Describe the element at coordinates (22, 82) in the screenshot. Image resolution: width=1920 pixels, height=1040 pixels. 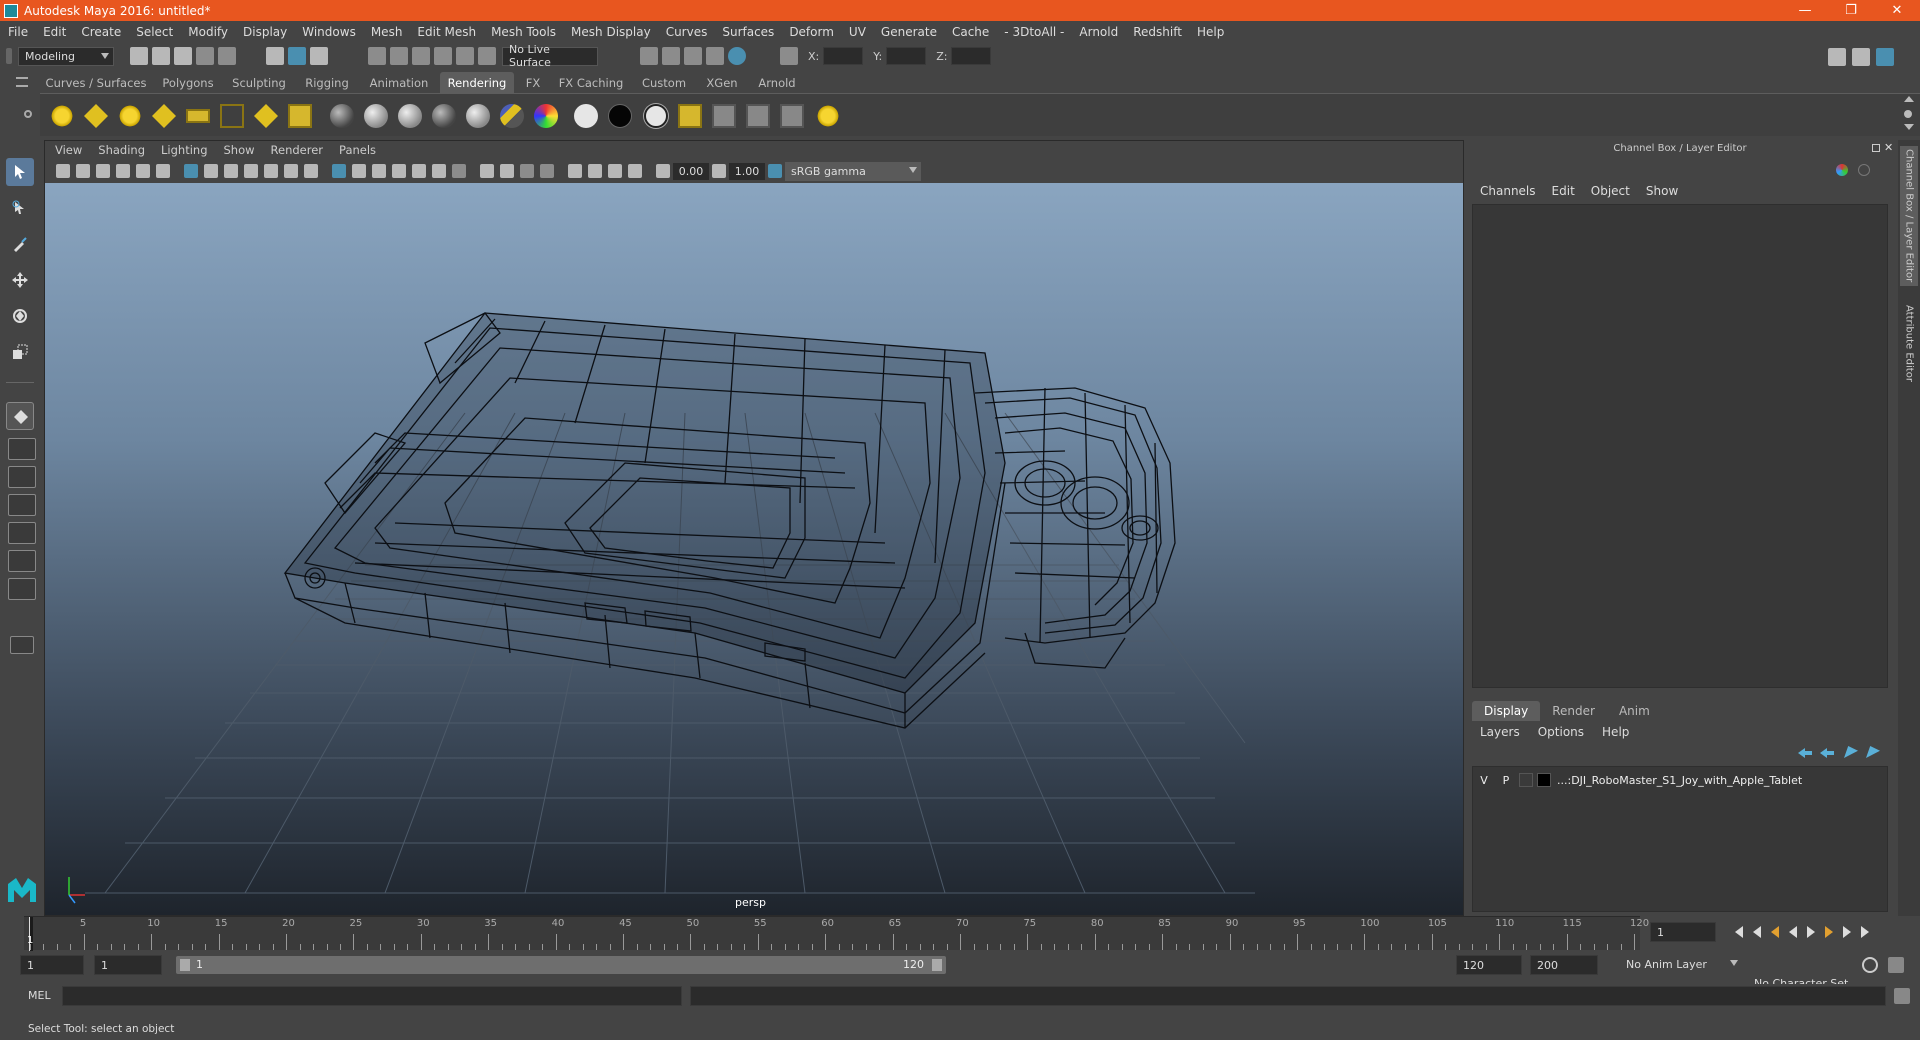
I see `shelf-menu-icon` at that location.